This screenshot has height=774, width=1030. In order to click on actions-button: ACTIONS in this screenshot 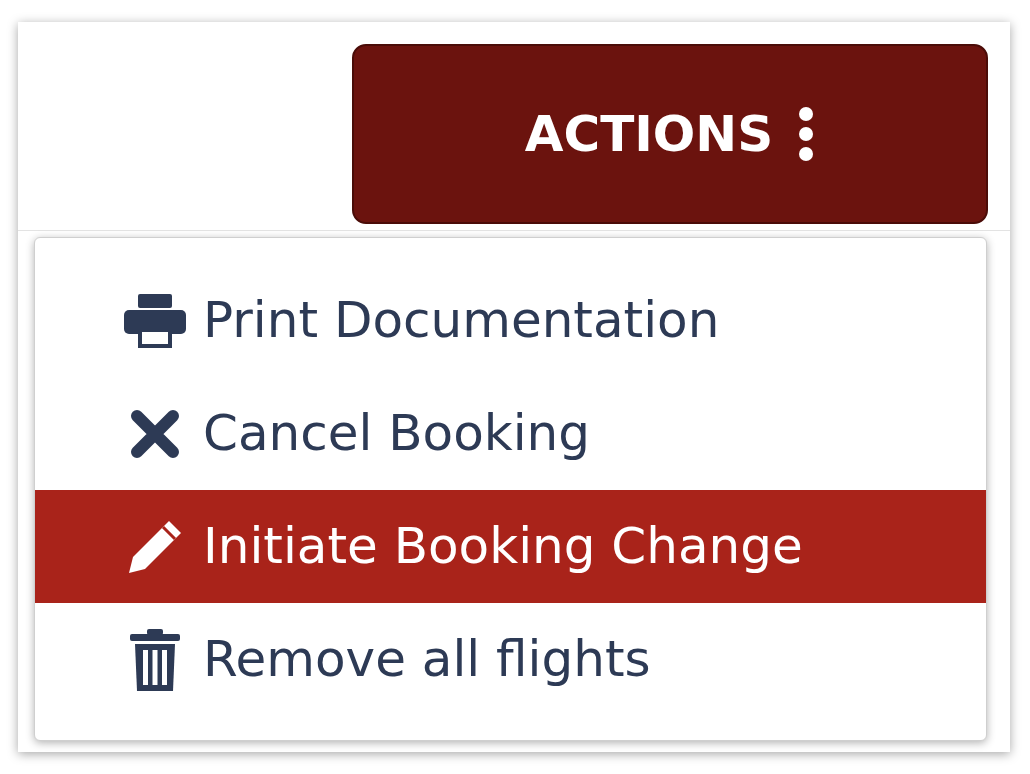, I will do `click(670, 134)`.